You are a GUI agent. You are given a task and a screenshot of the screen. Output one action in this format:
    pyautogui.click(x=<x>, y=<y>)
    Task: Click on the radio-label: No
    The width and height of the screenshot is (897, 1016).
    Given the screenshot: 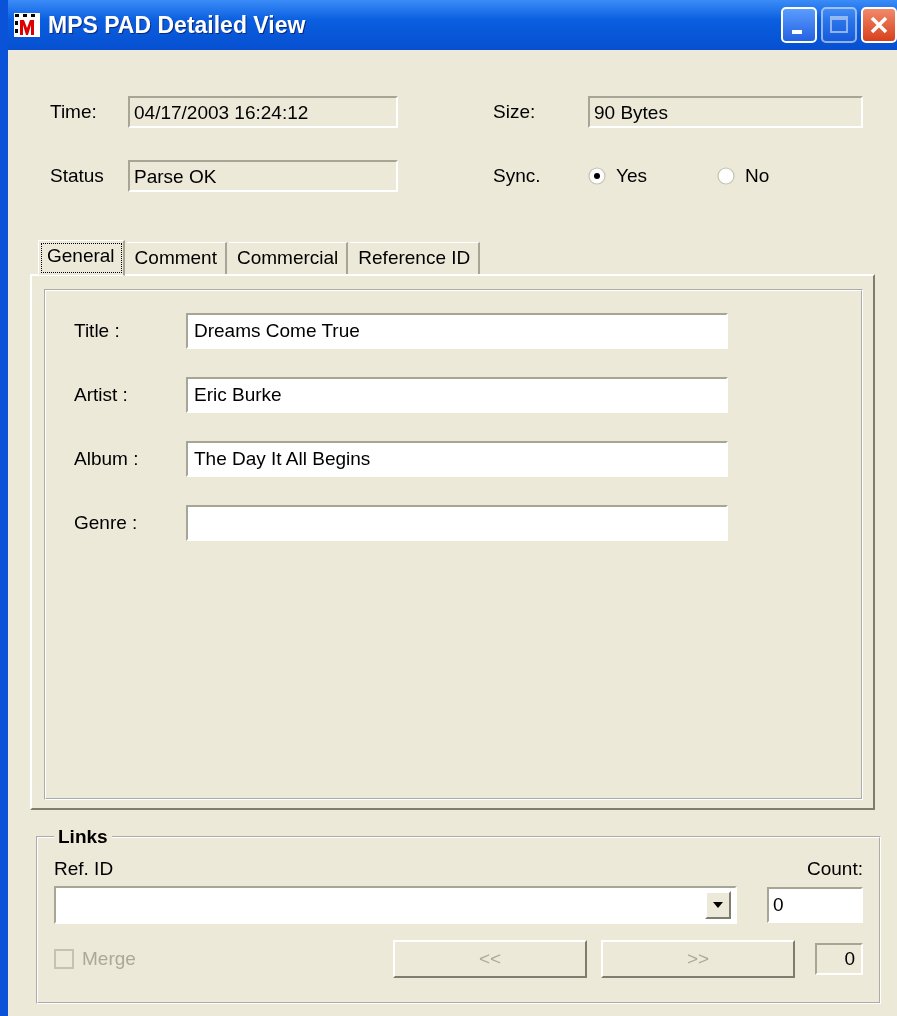 What is the action you would take?
    pyautogui.click(x=757, y=176)
    